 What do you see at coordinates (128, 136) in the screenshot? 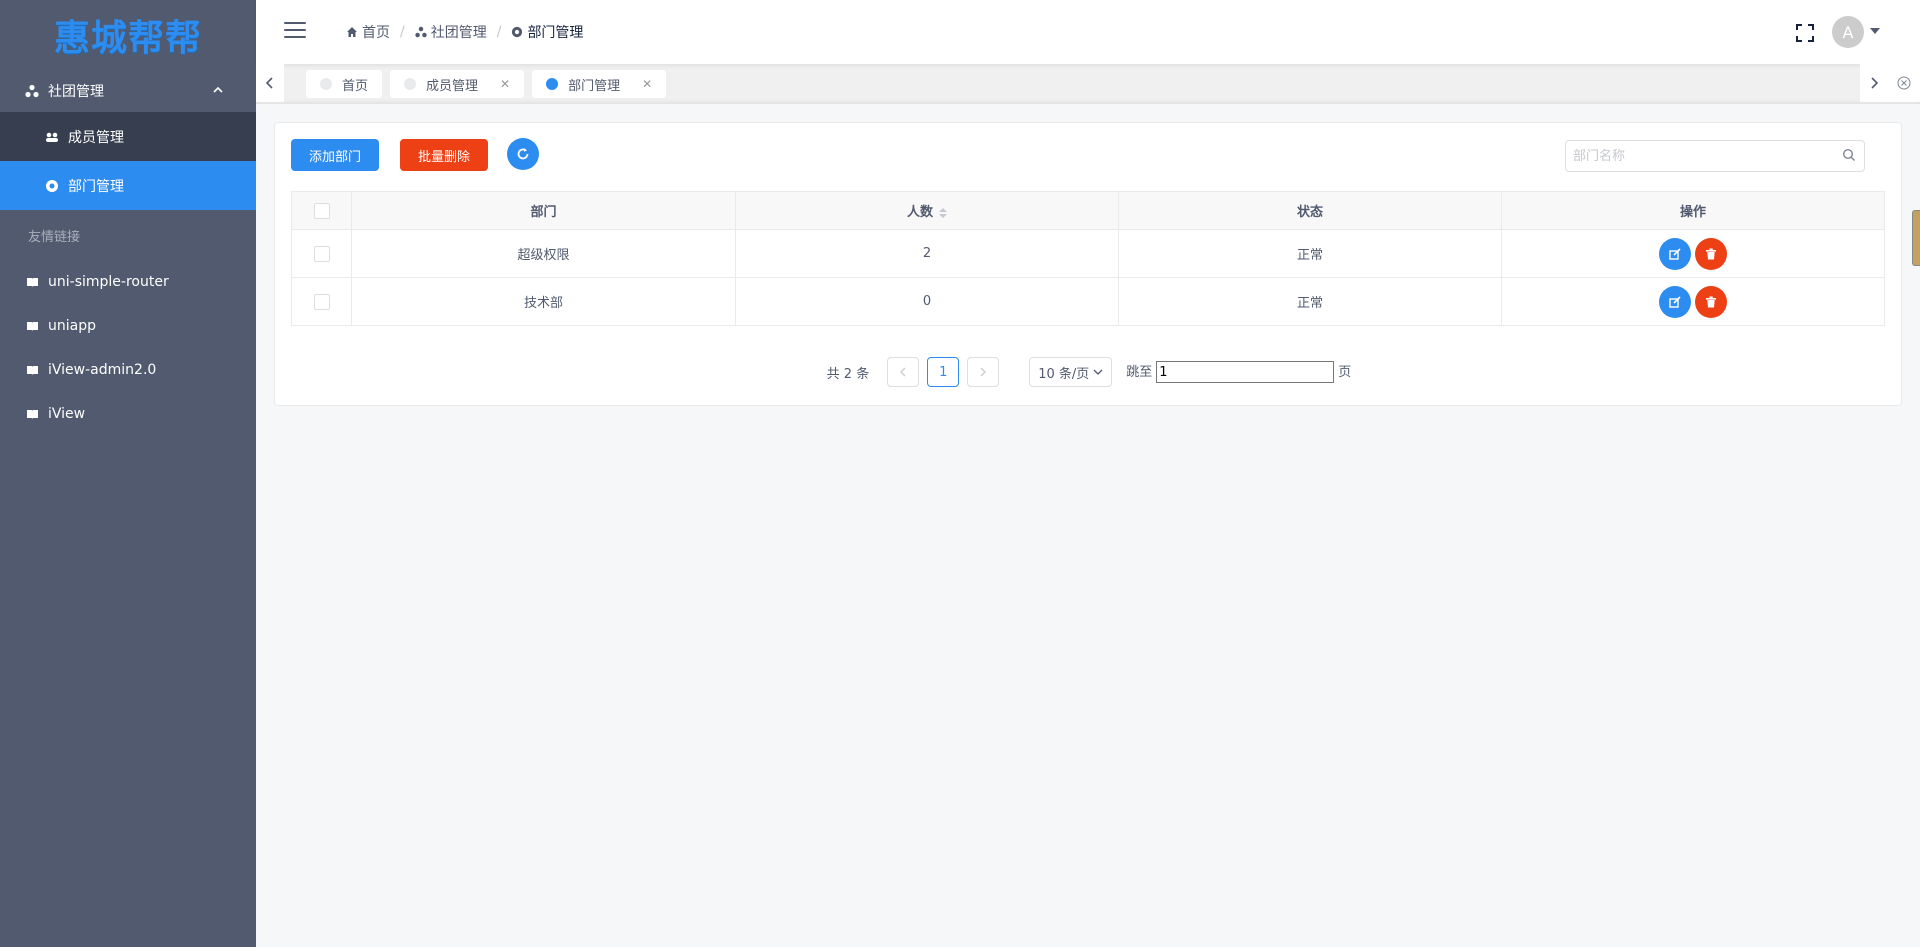
I see `sidebar-item-members: 成员管理` at bounding box center [128, 136].